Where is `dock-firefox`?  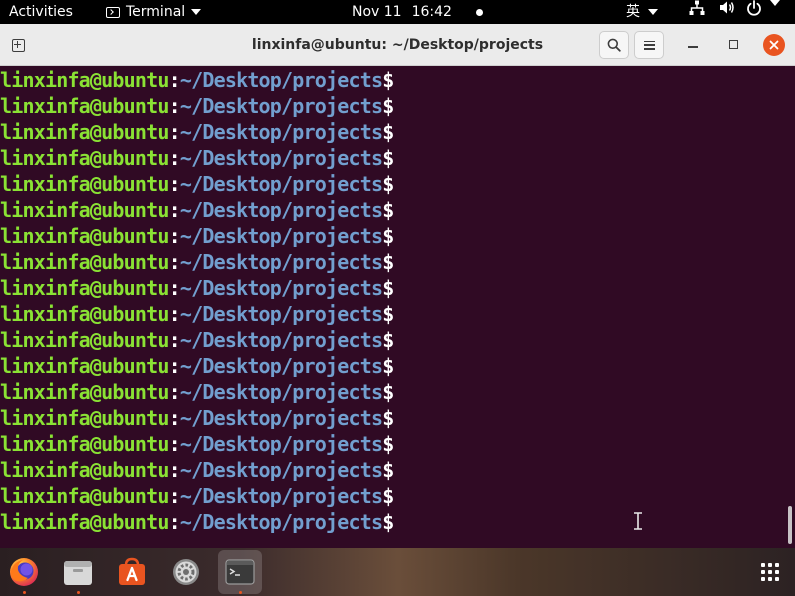
dock-firefox is located at coordinates (24, 572).